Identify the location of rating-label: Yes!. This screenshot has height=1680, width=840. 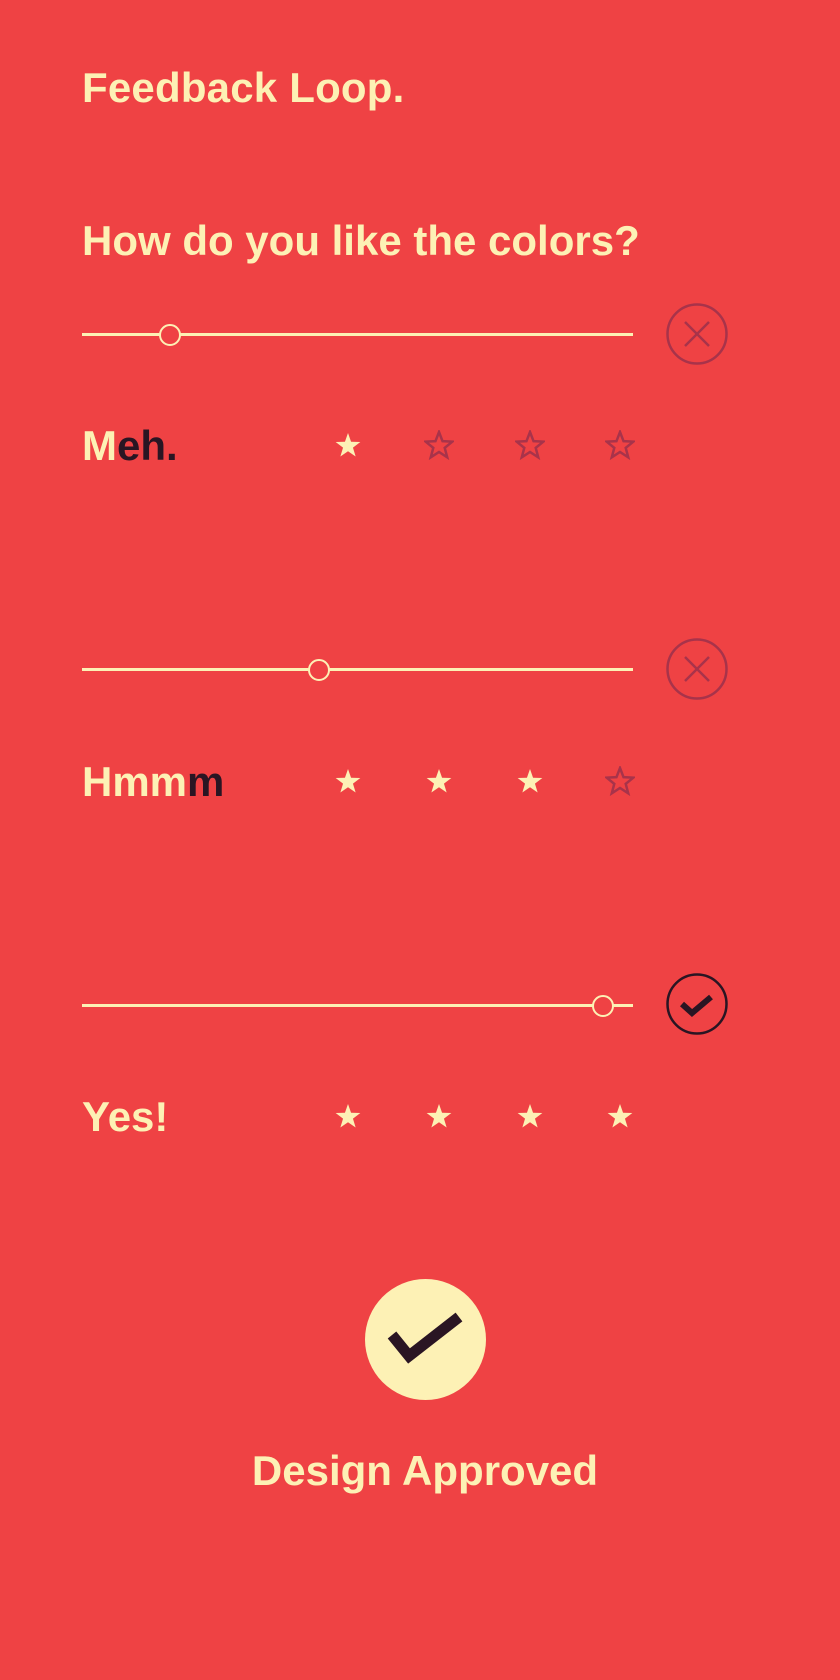
(125, 1117).